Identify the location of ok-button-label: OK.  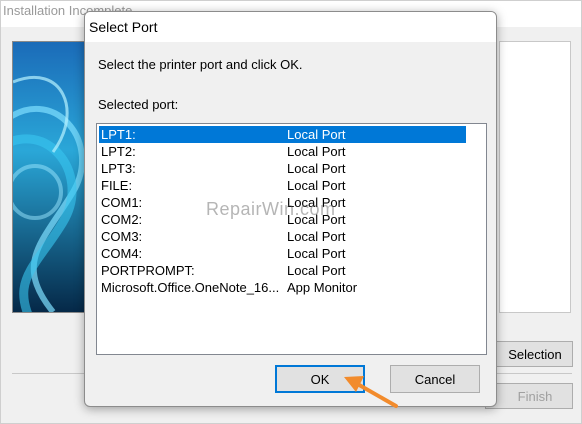
(320, 379).